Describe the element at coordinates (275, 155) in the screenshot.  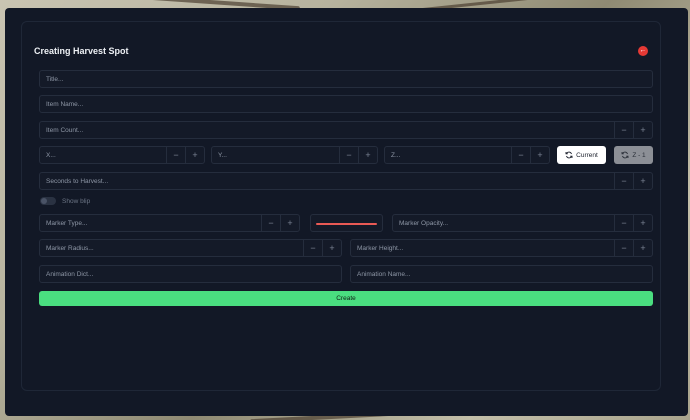
I see `y-input` at that location.